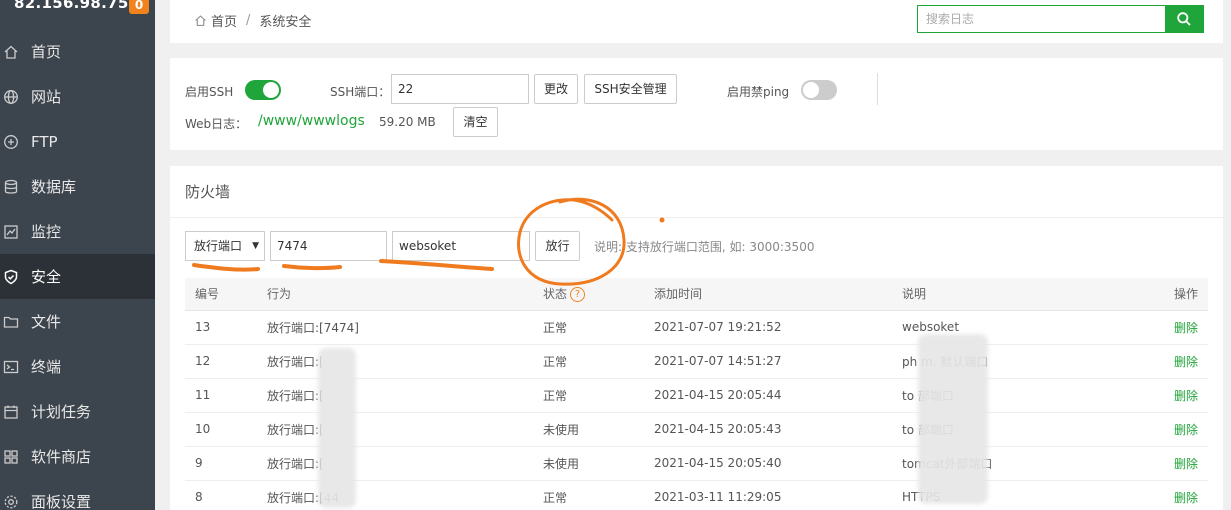 The width and height of the screenshot is (1231, 510). I want to click on sidebar-item-security: 安全, so click(77, 276).